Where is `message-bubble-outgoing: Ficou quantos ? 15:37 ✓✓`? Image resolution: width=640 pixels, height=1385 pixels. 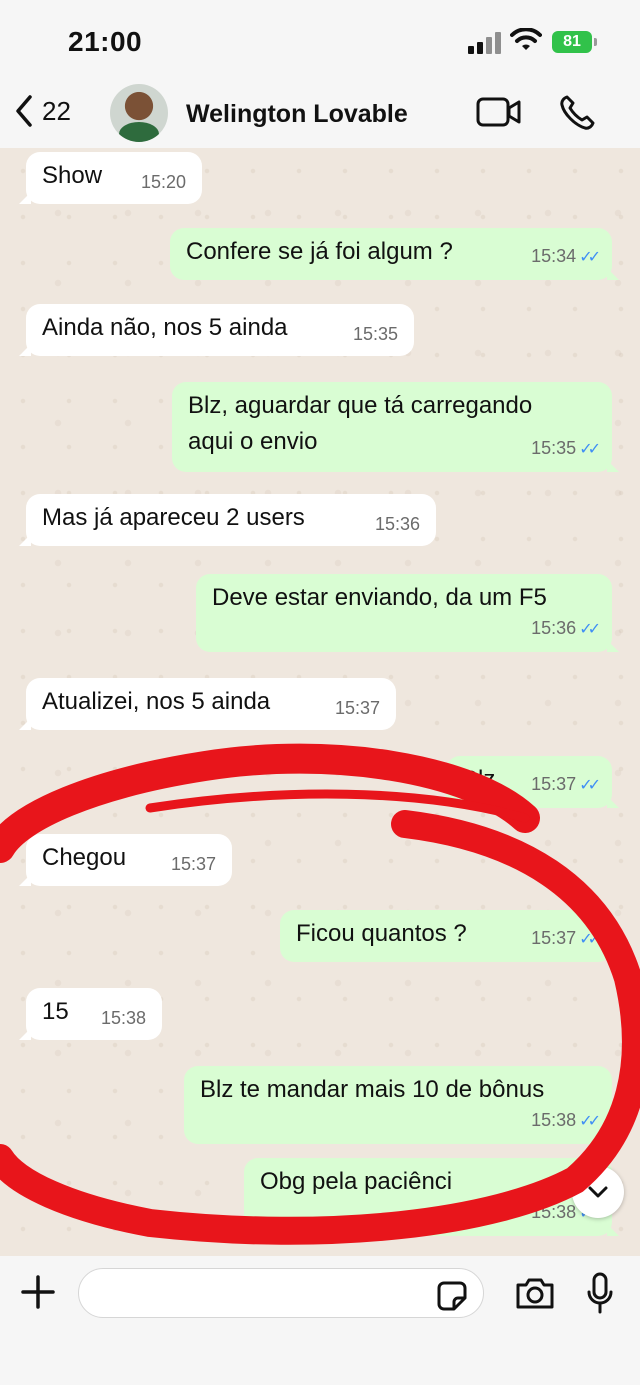
message-bubble-outgoing: Ficou quantos ? 15:37 ✓✓ is located at coordinates (449, 936).